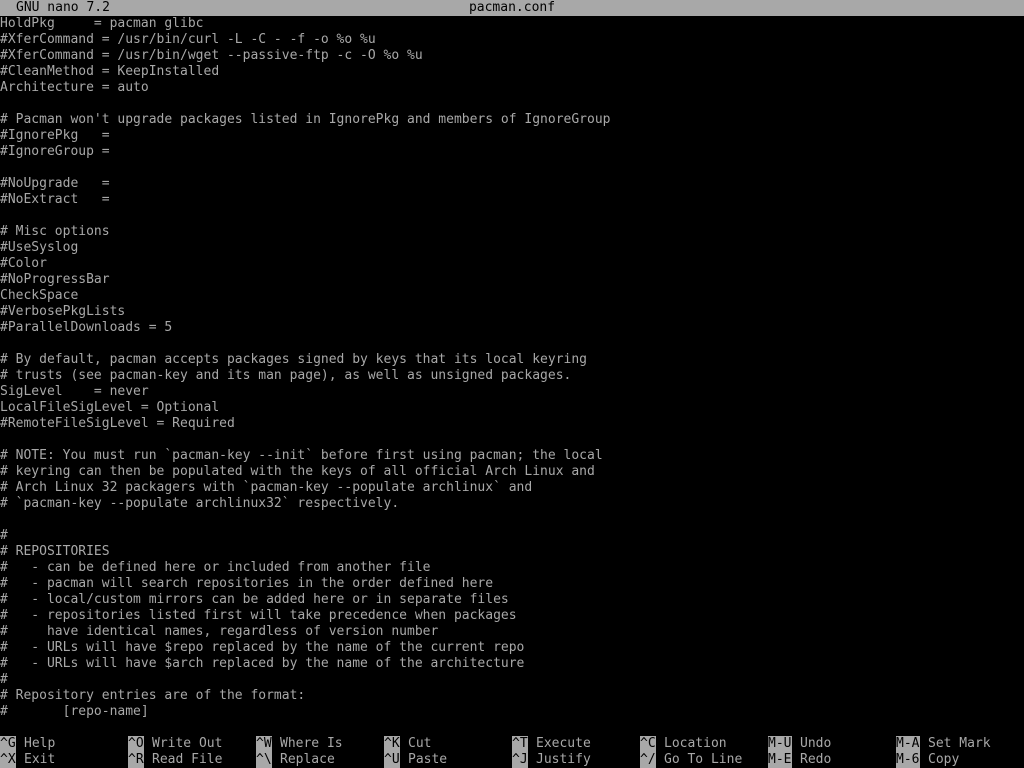  What do you see at coordinates (512, 552) in the screenshot?
I see `editor-line: # REPOSITORIES` at bounding box center [512, 552].